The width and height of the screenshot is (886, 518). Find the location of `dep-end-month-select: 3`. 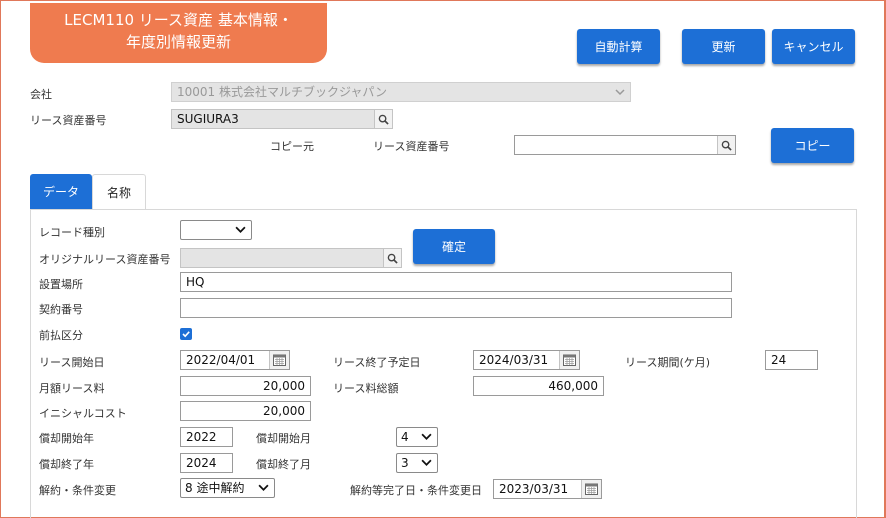

dep-end-month-select: 3 is located at coordinates (417, 463).